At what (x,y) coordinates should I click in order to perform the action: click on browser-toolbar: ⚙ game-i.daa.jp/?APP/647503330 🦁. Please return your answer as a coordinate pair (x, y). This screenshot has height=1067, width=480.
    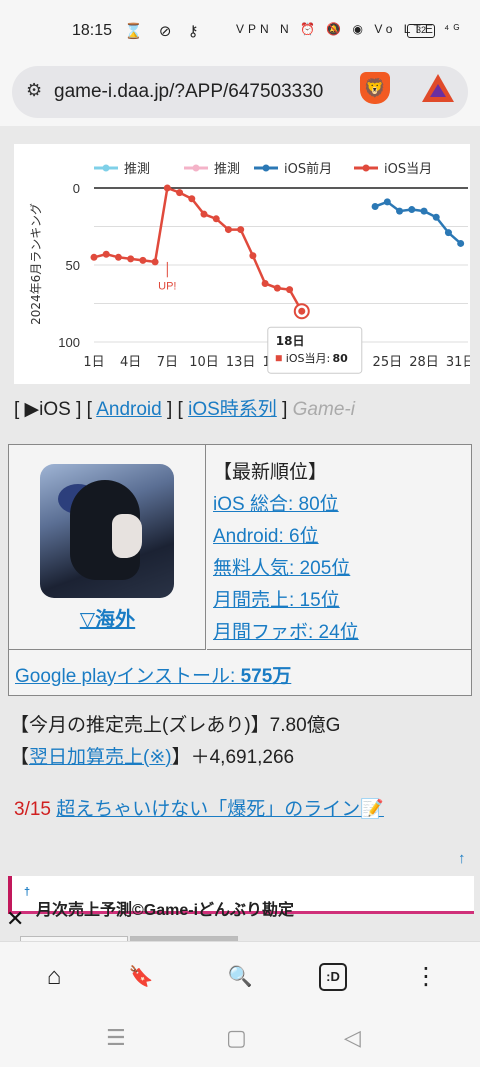
    Looking at the image, I should click on (240, 94).